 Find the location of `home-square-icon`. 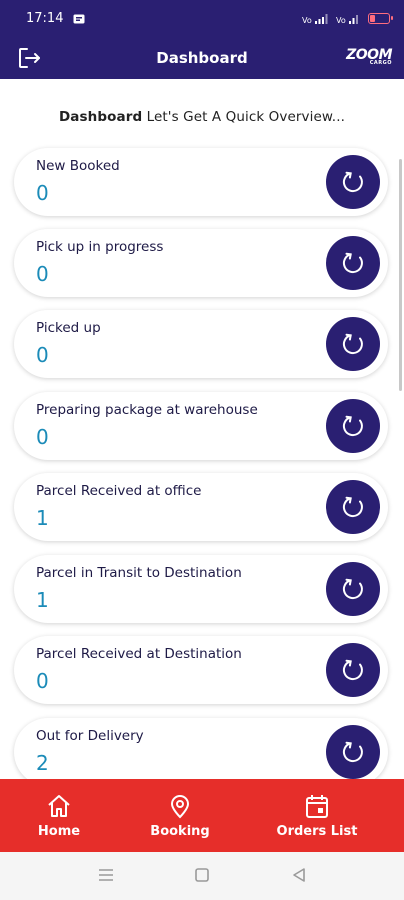

home-square-icon is located at coordinates (202, 877).